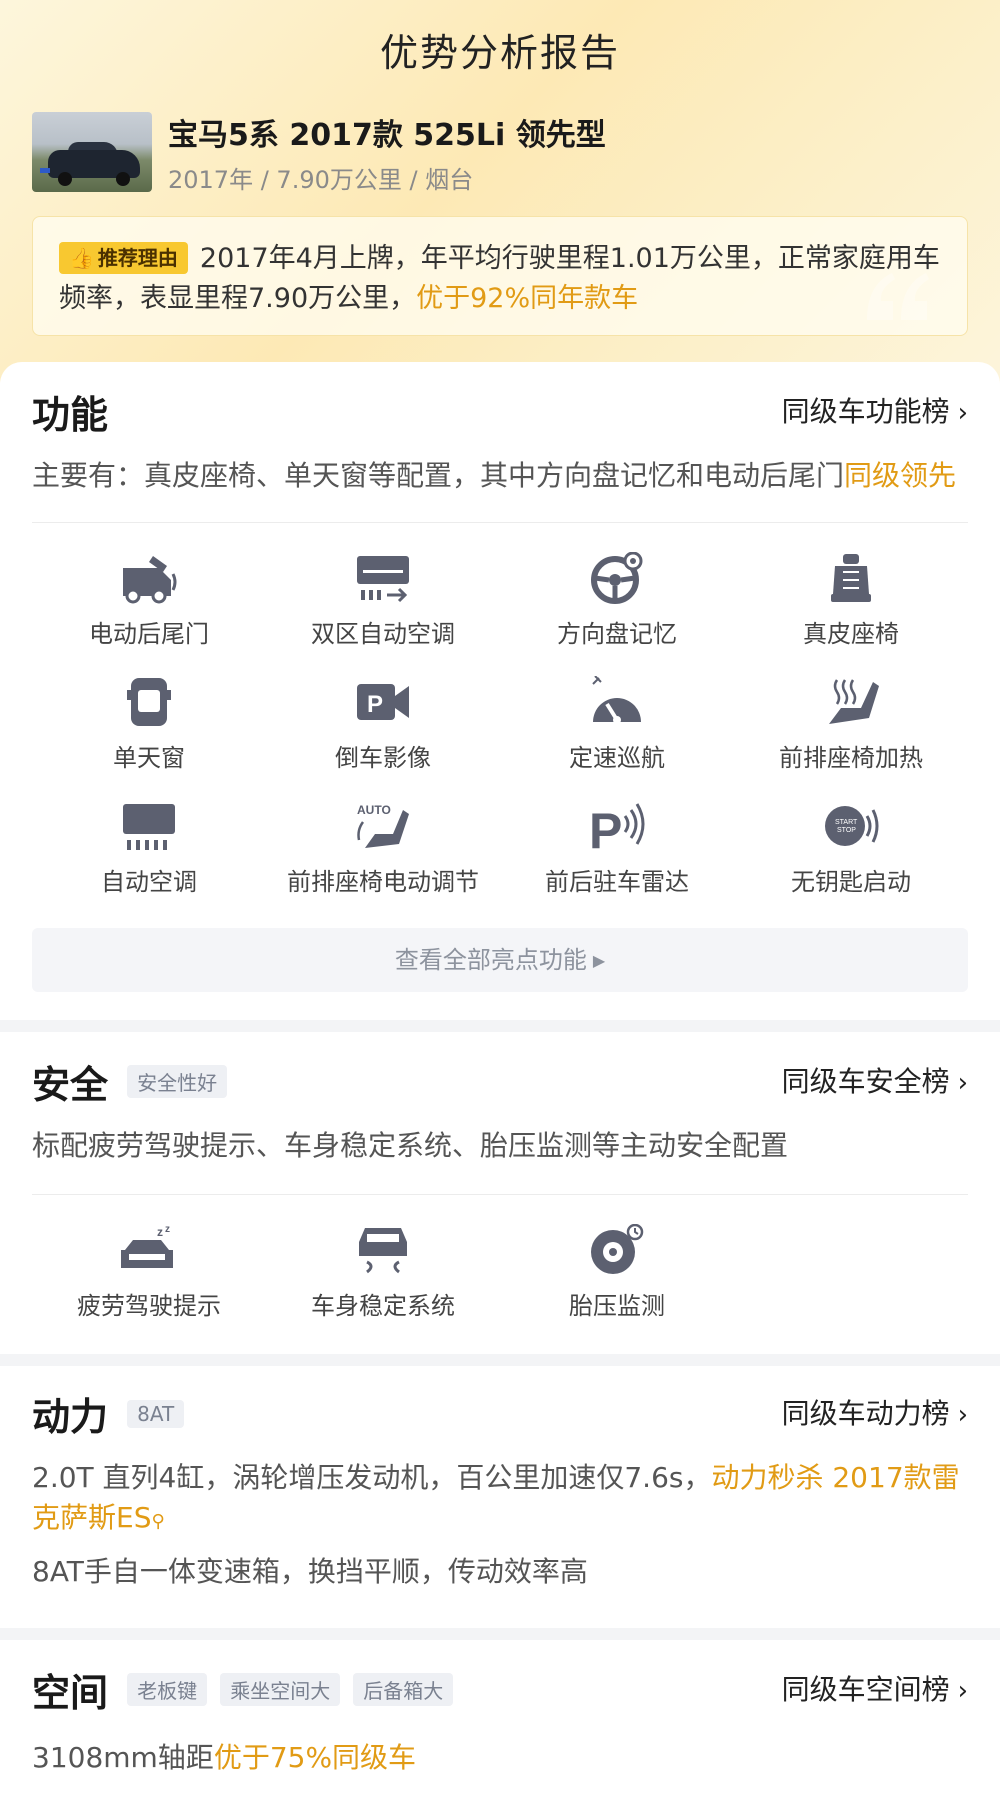 This screenshot has width=1000, height=1801. I want to click on features-desc: 主要有：真皮座椅、单天窗等配置，其中方向盘记忆和电动后尾门同级领先, so click(494, 475).